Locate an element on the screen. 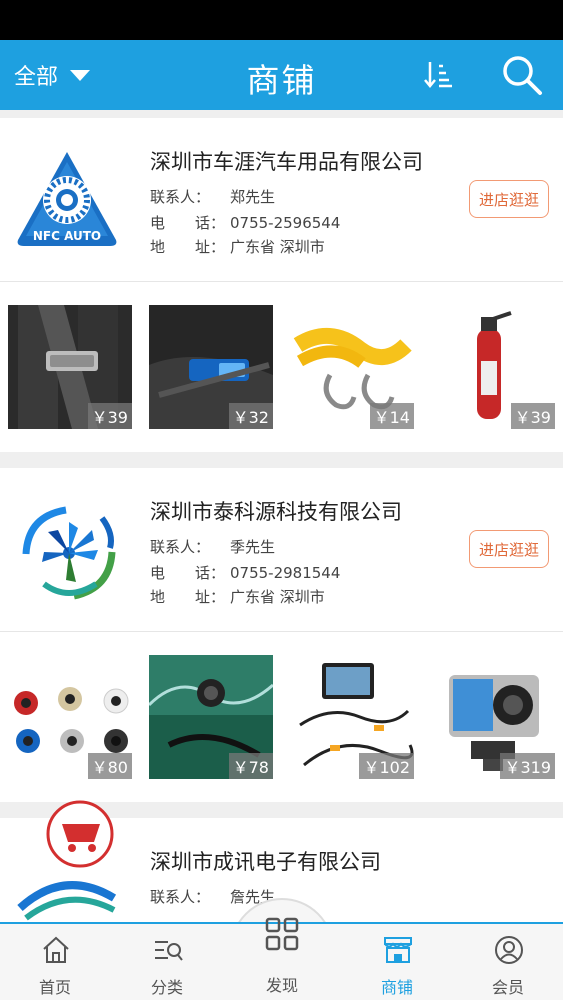 The height and width of the screenshot is (1000, 563). search-icon is located at coordinates (522, 75).